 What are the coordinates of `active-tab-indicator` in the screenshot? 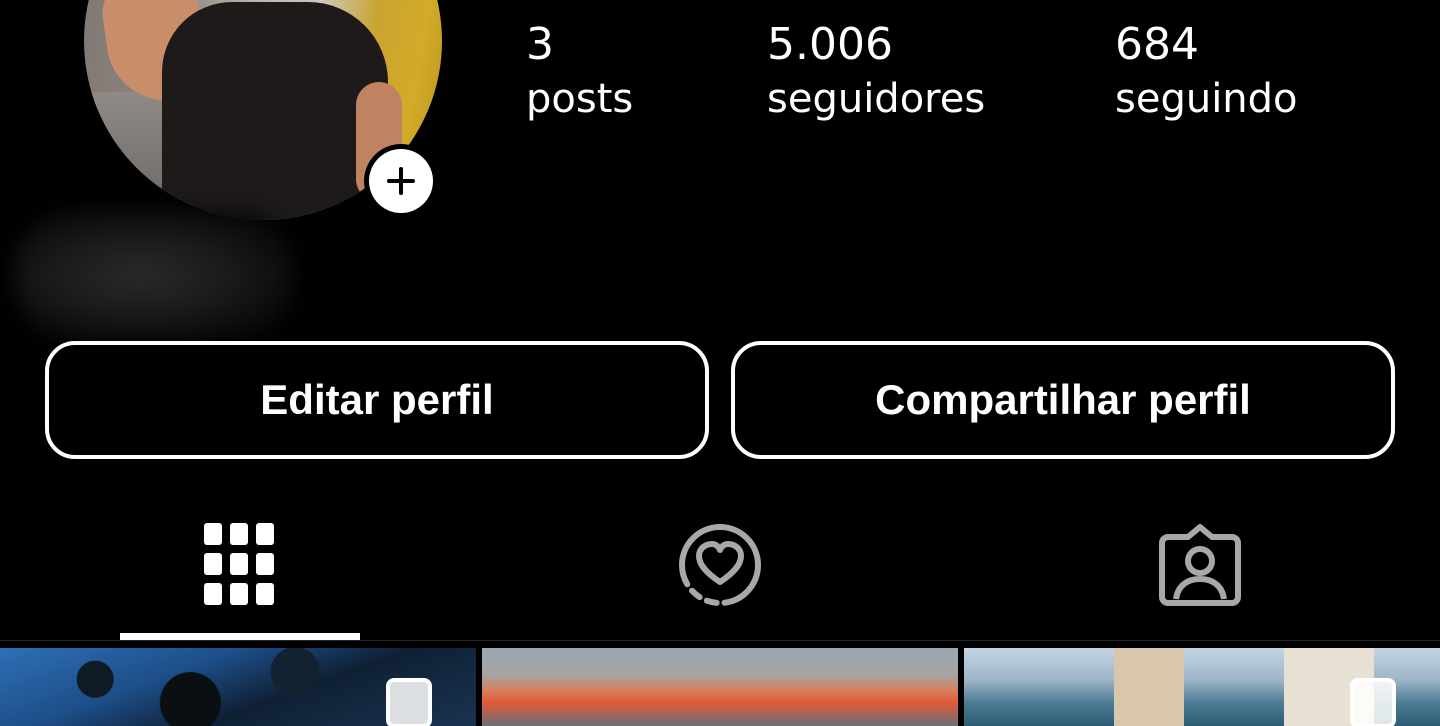 It's located at (240, 636).